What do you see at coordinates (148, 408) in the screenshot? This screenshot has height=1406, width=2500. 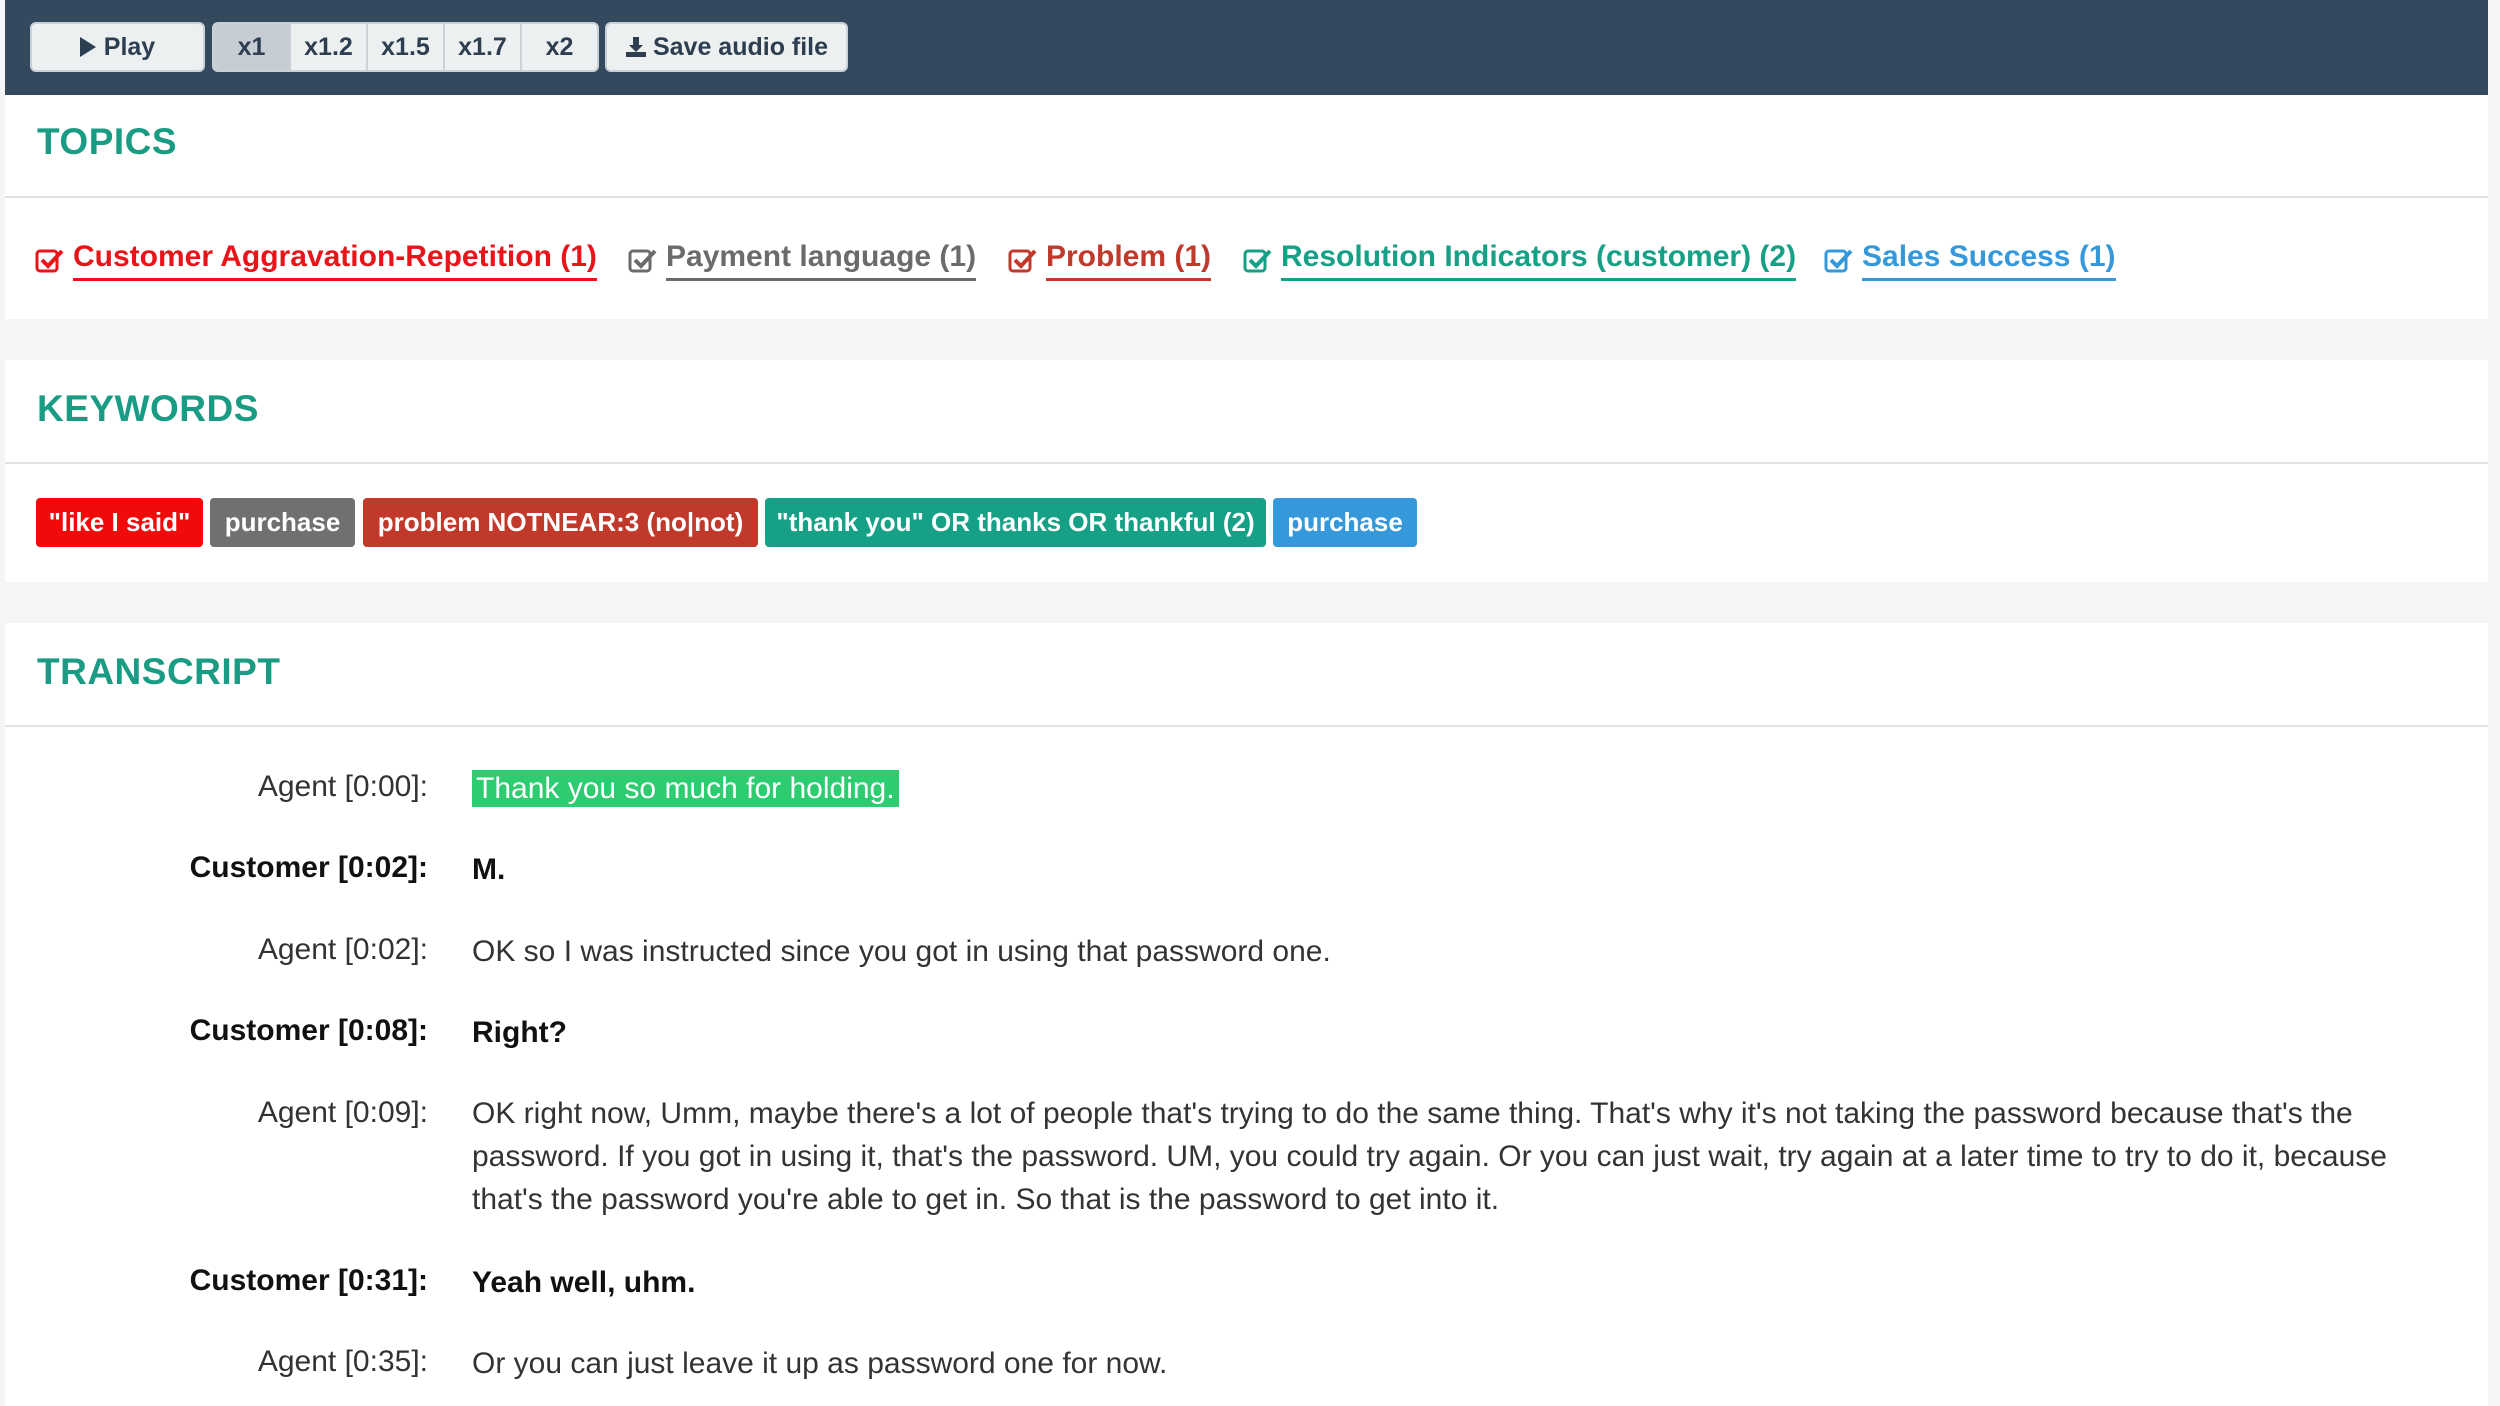 I see `keywords-title: KEYWORDS` at bounding box center [148, 408].